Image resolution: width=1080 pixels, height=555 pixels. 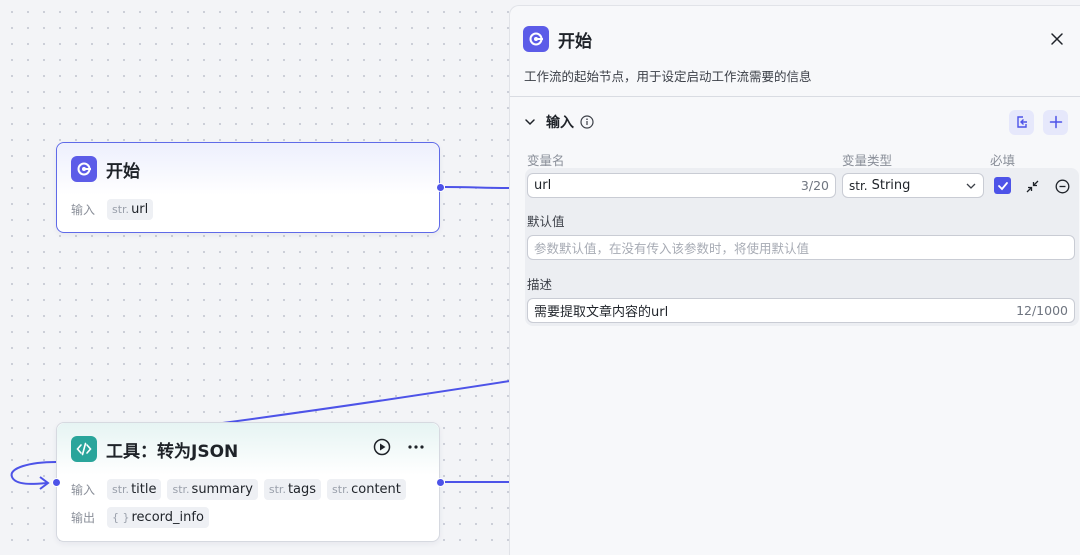 What do you see at coordinates (172, 451) in the screenshot?
I see `tool-node-title: 工具：转为JSON` at bounding box center [172, 451].